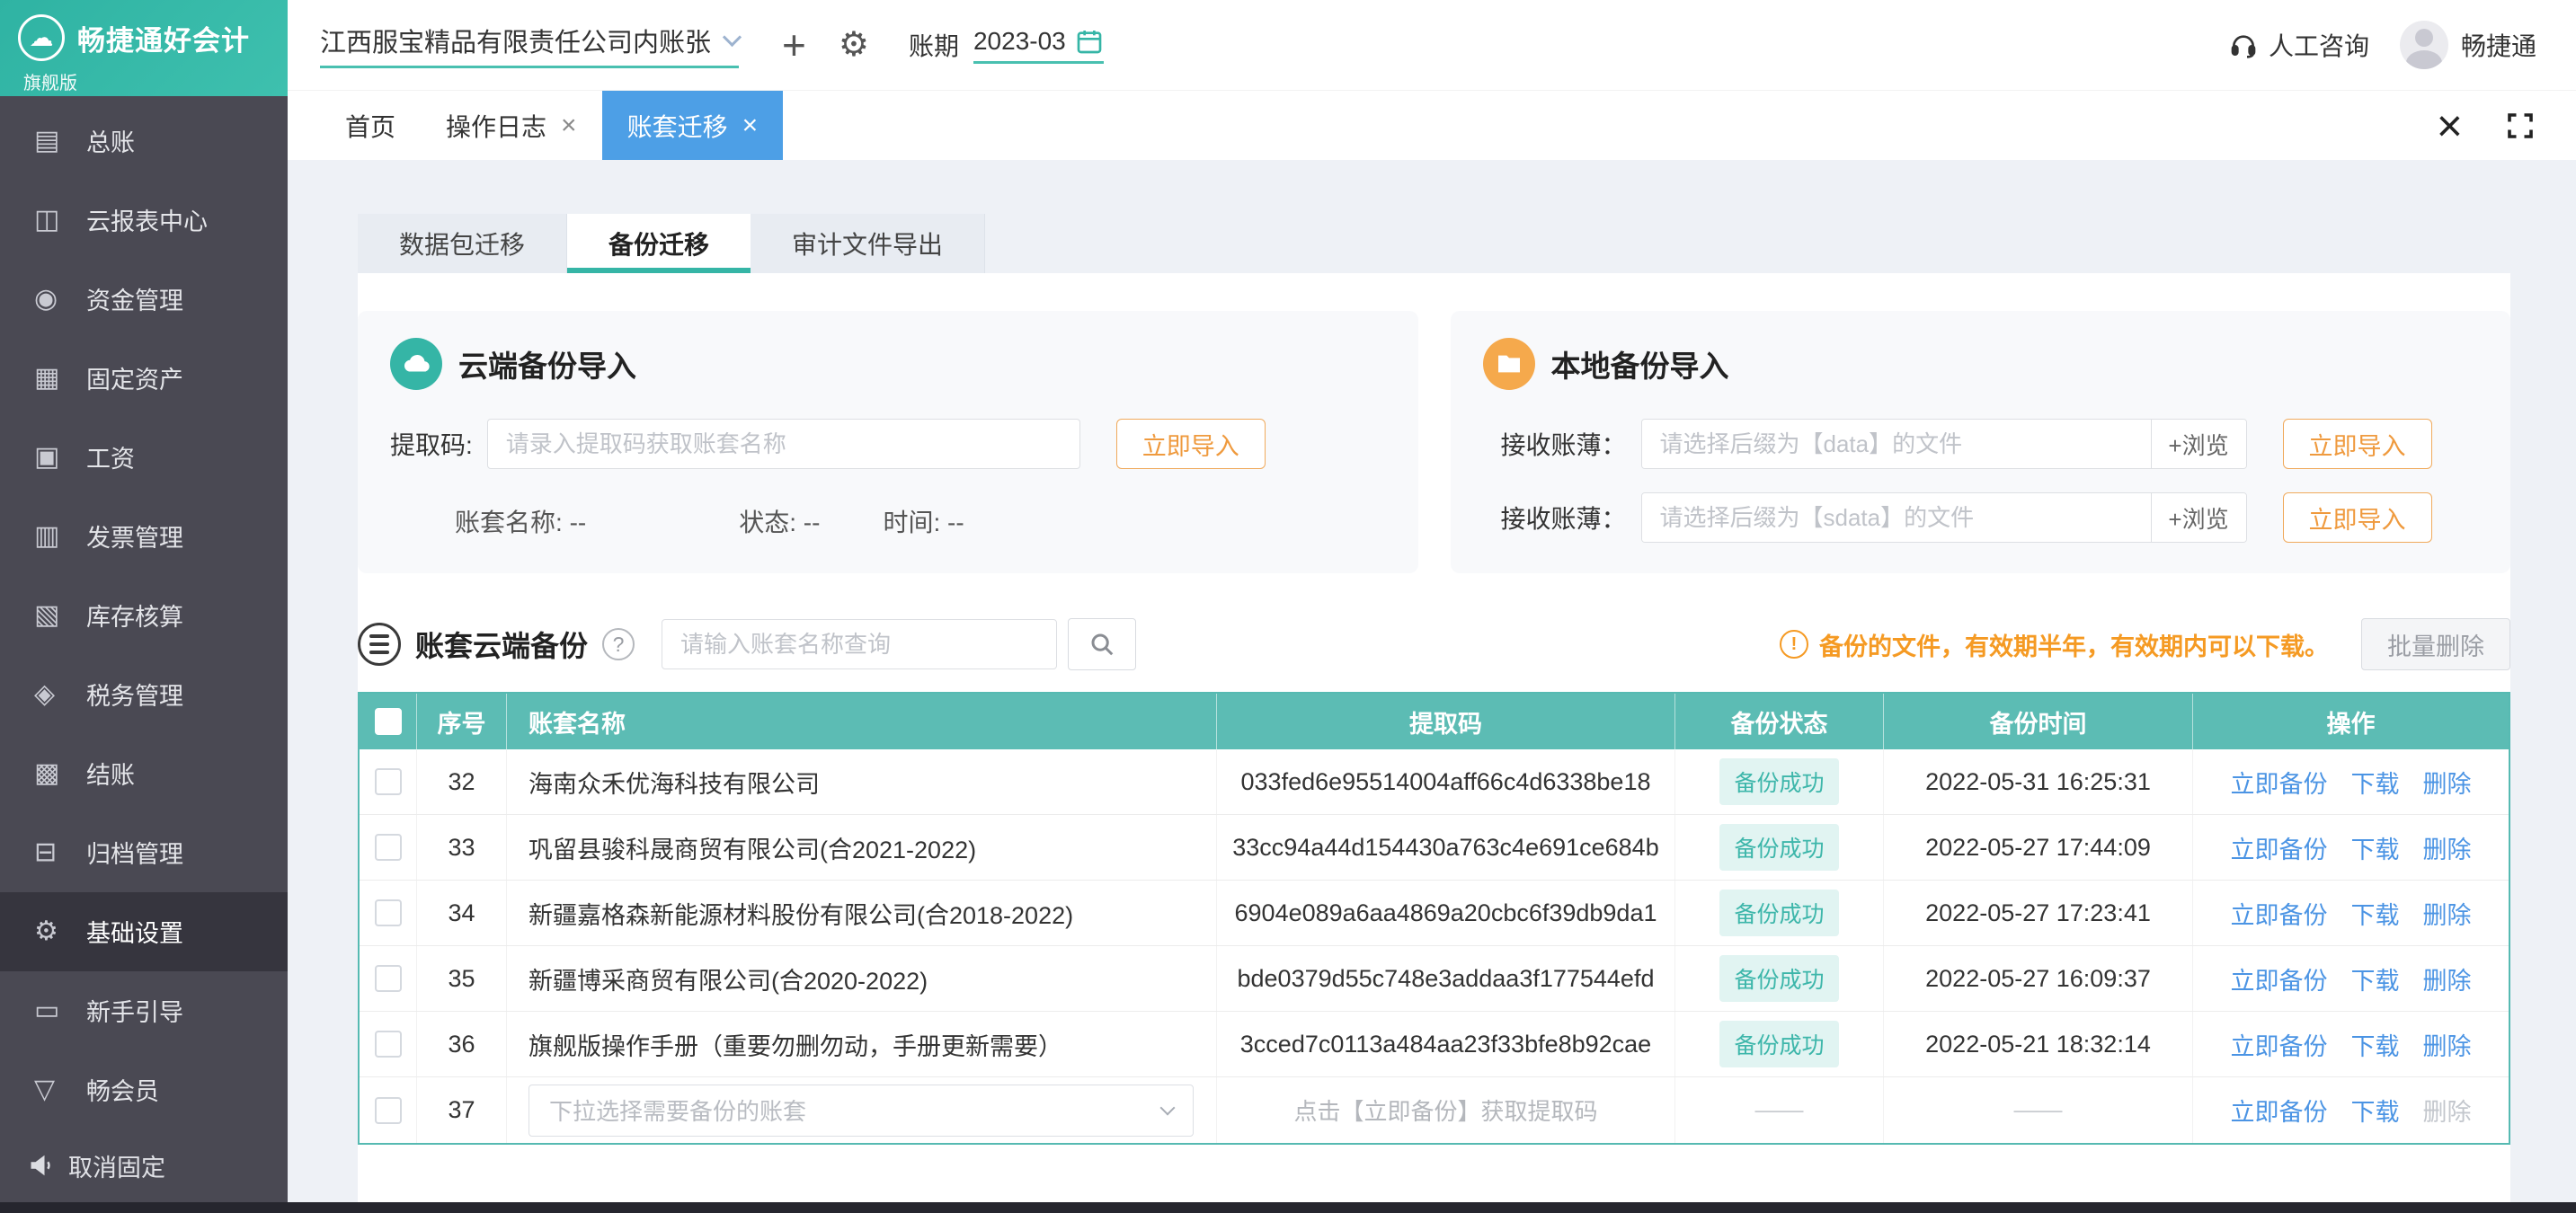  What do you see at coordinates (912, 522) in the screenshot?
I see `time-label: 时间:` at bounding box center [912, 522].